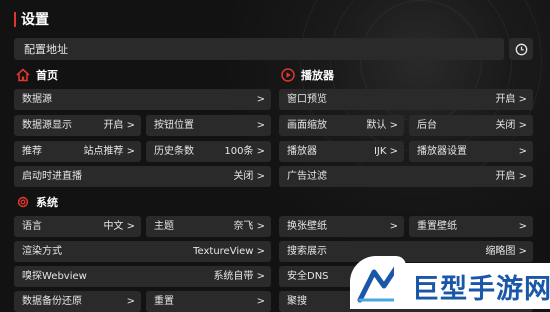  I want to click on row-label: 渲染方式, so click(42, 251).